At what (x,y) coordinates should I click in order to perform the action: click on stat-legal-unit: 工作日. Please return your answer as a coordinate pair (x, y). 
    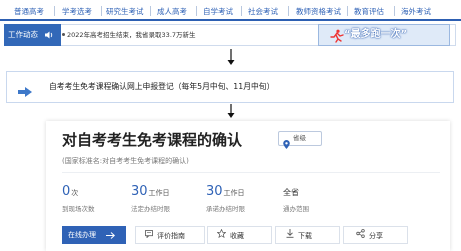
    Looking at the image, I should click on (159, 193).